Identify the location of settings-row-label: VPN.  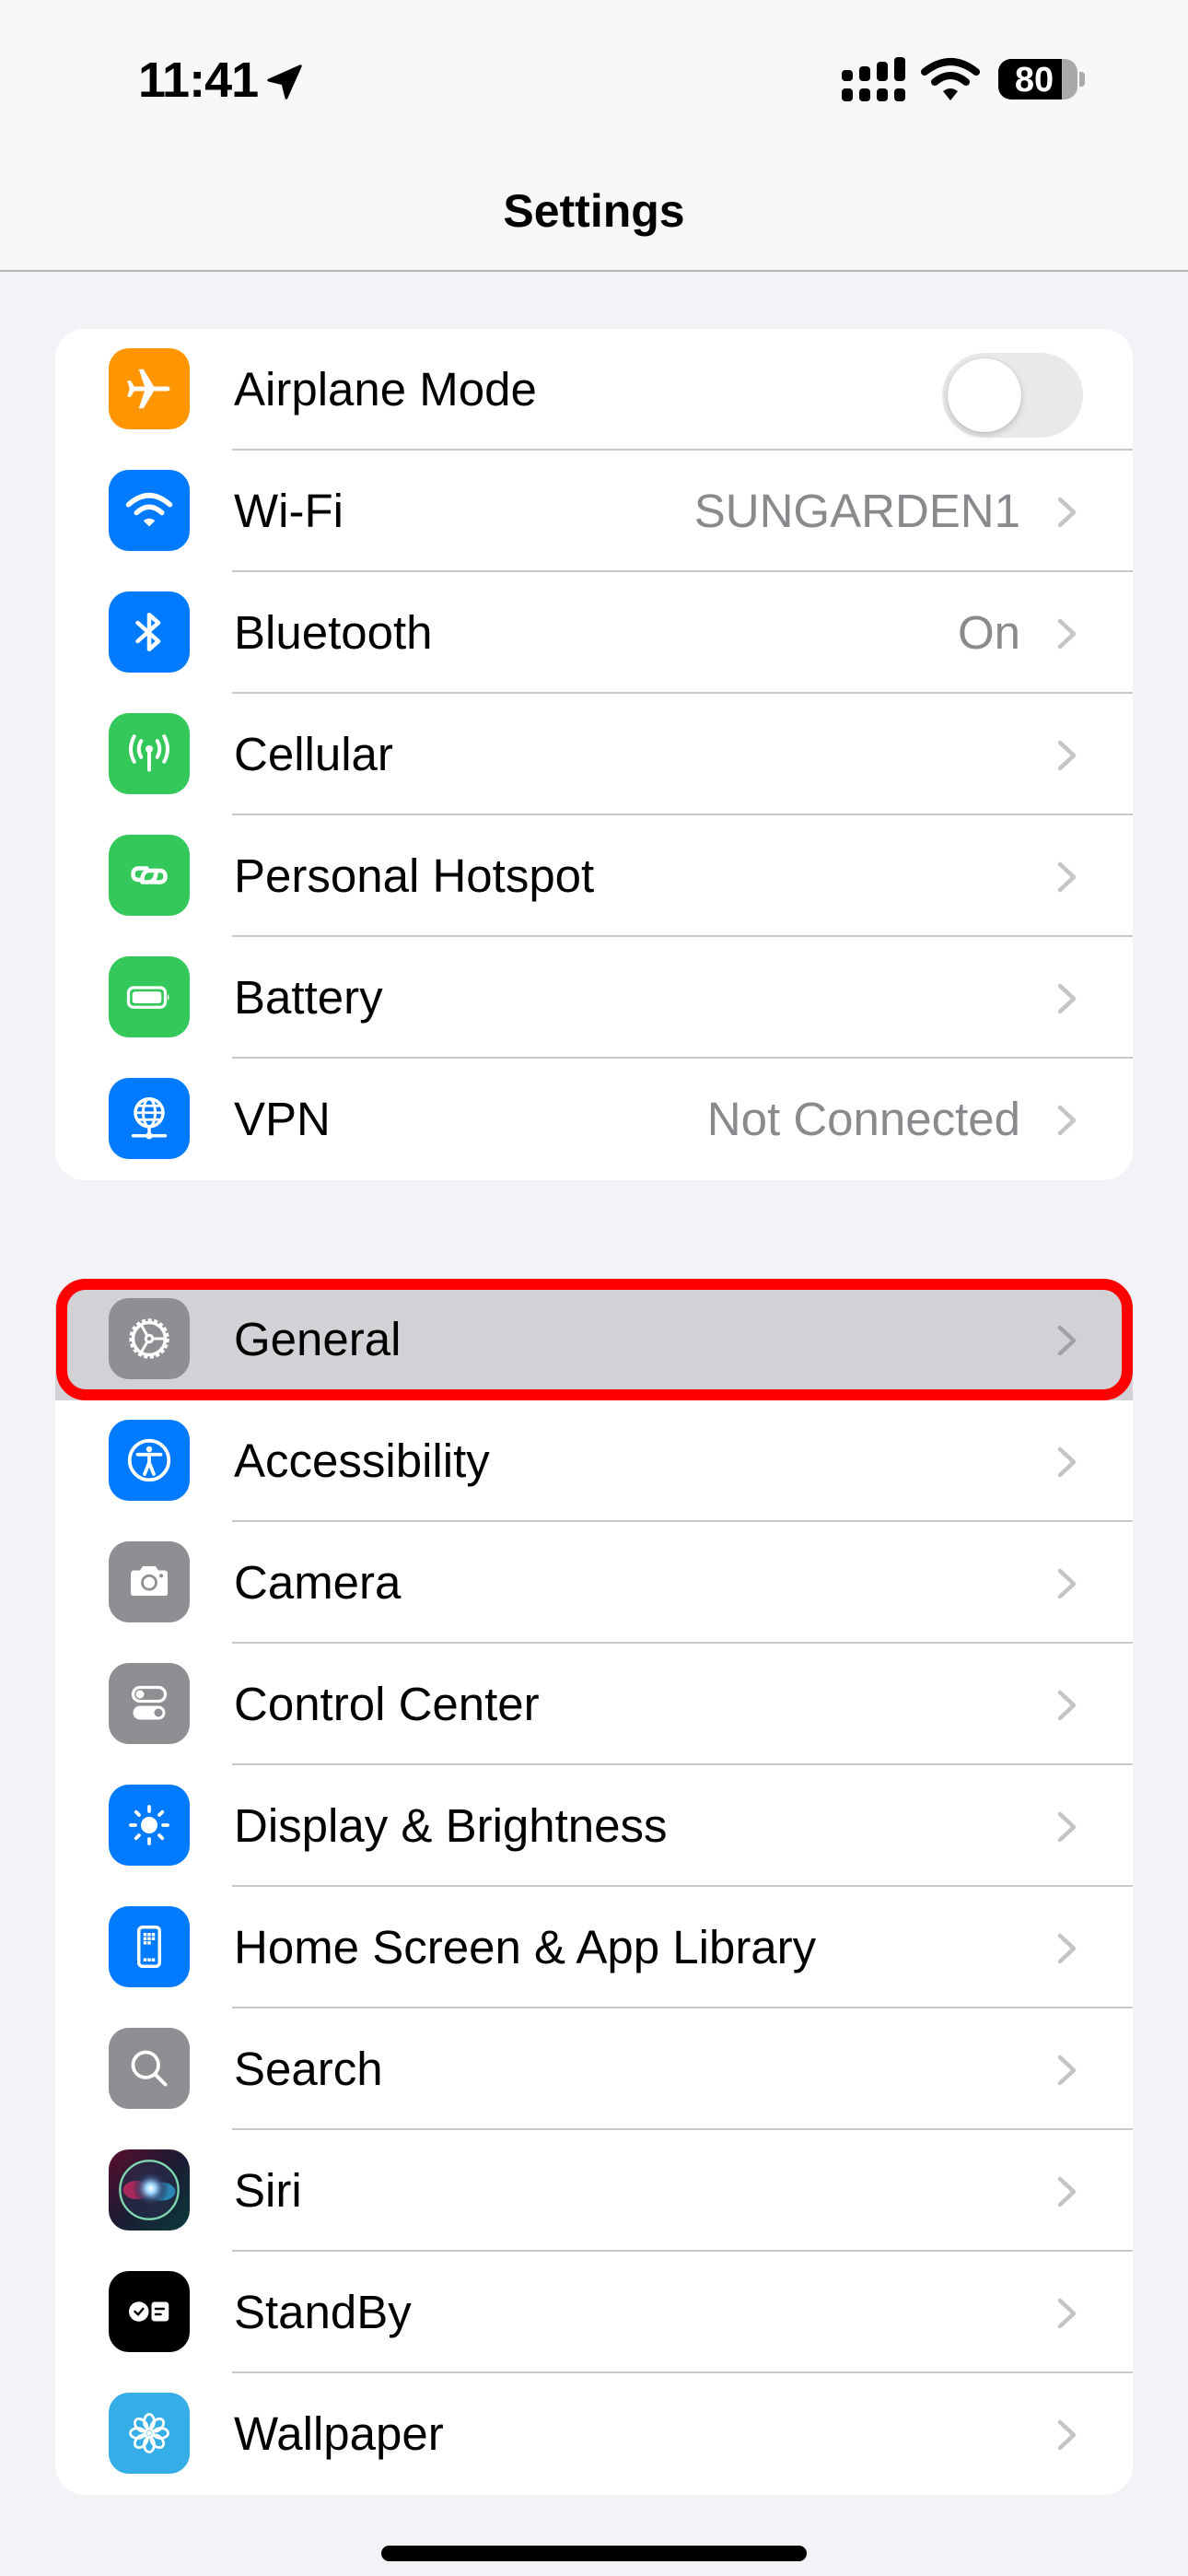
(282, 1119).